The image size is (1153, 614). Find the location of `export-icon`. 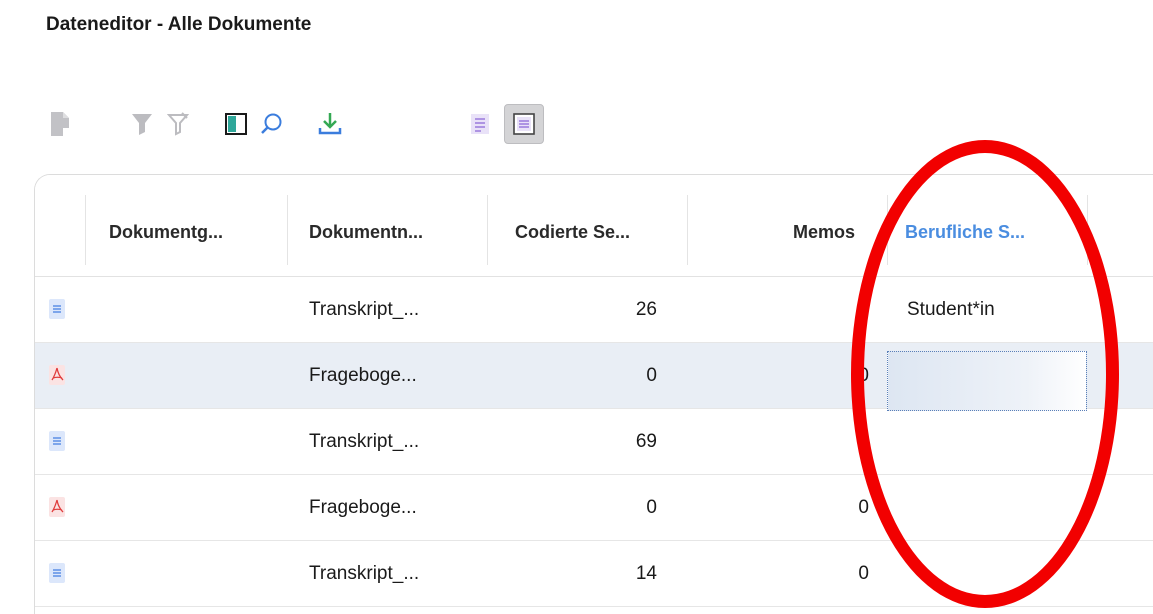

export-icon is located at coordinates (330, 124).